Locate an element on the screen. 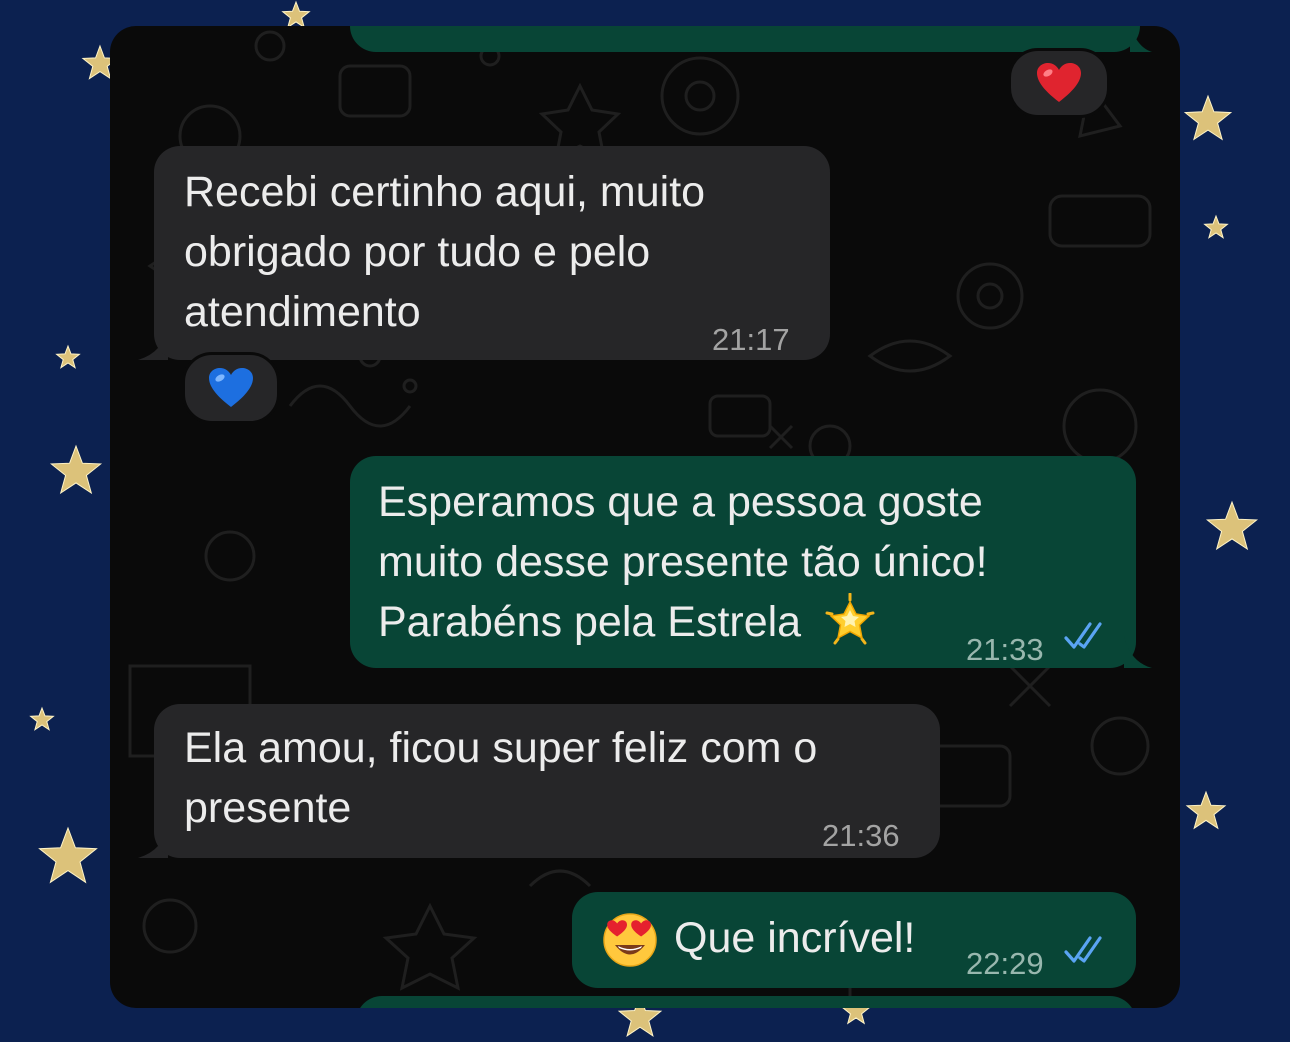 The height and width of the screenshot is (1042, 1290). glowing-star-icon is located at coordinates (850, 618).